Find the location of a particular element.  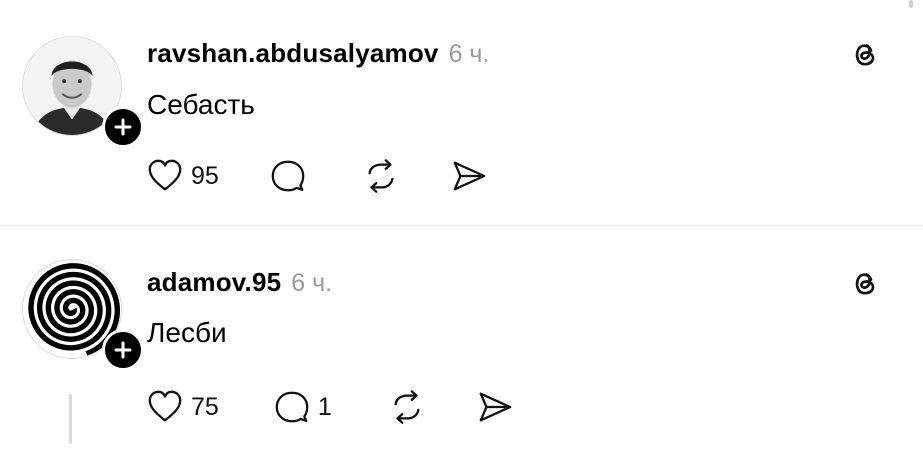

post-actions: 95 is located at coordinates (317, 176).